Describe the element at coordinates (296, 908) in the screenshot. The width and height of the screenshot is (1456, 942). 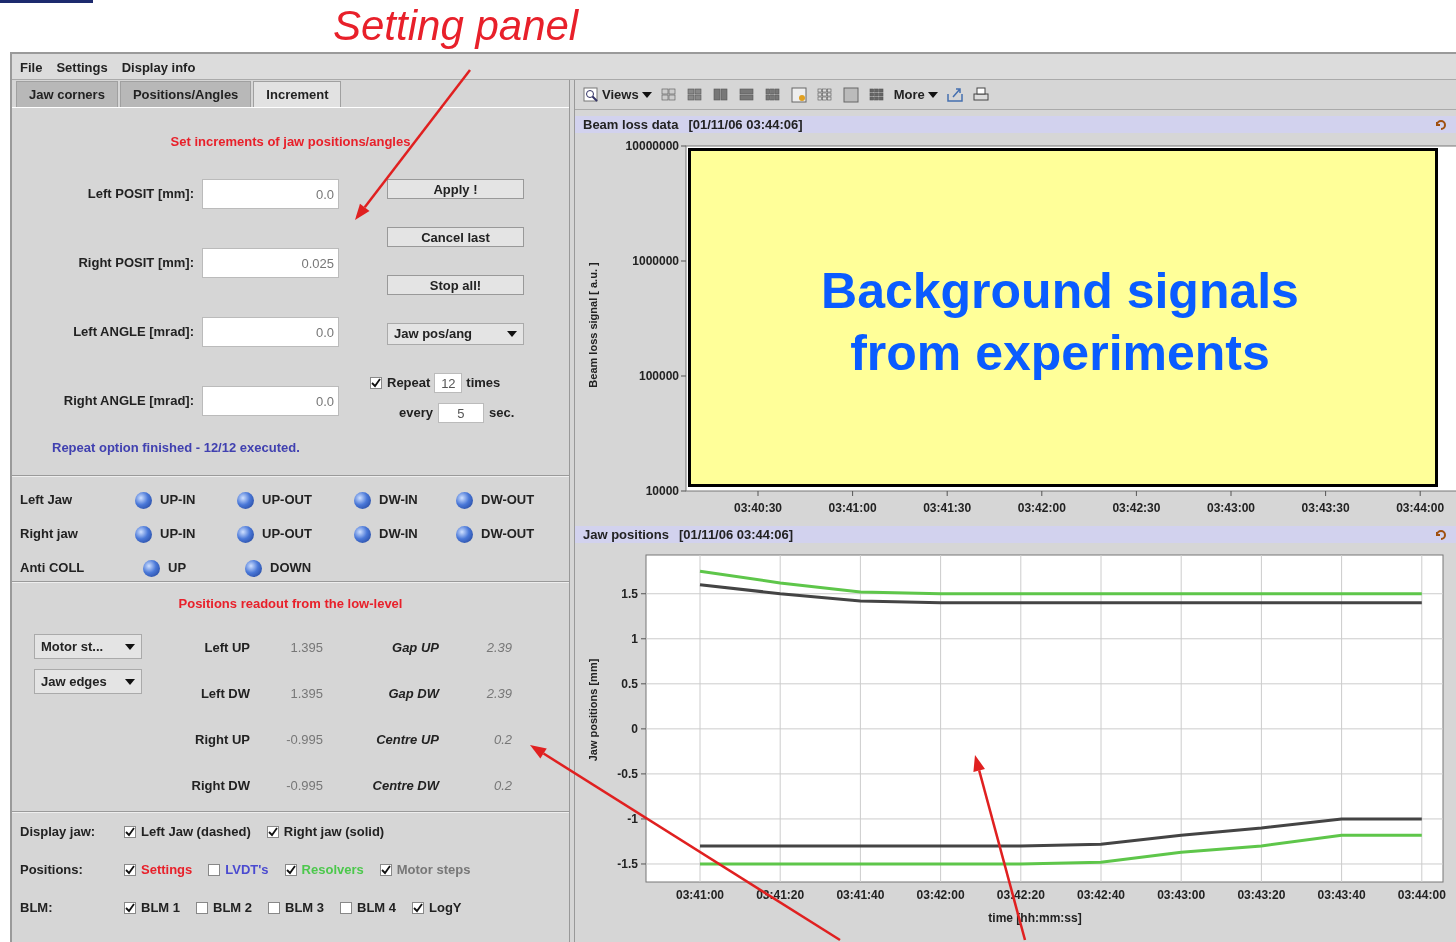
I see `checkbox: BLM 3` at that location.